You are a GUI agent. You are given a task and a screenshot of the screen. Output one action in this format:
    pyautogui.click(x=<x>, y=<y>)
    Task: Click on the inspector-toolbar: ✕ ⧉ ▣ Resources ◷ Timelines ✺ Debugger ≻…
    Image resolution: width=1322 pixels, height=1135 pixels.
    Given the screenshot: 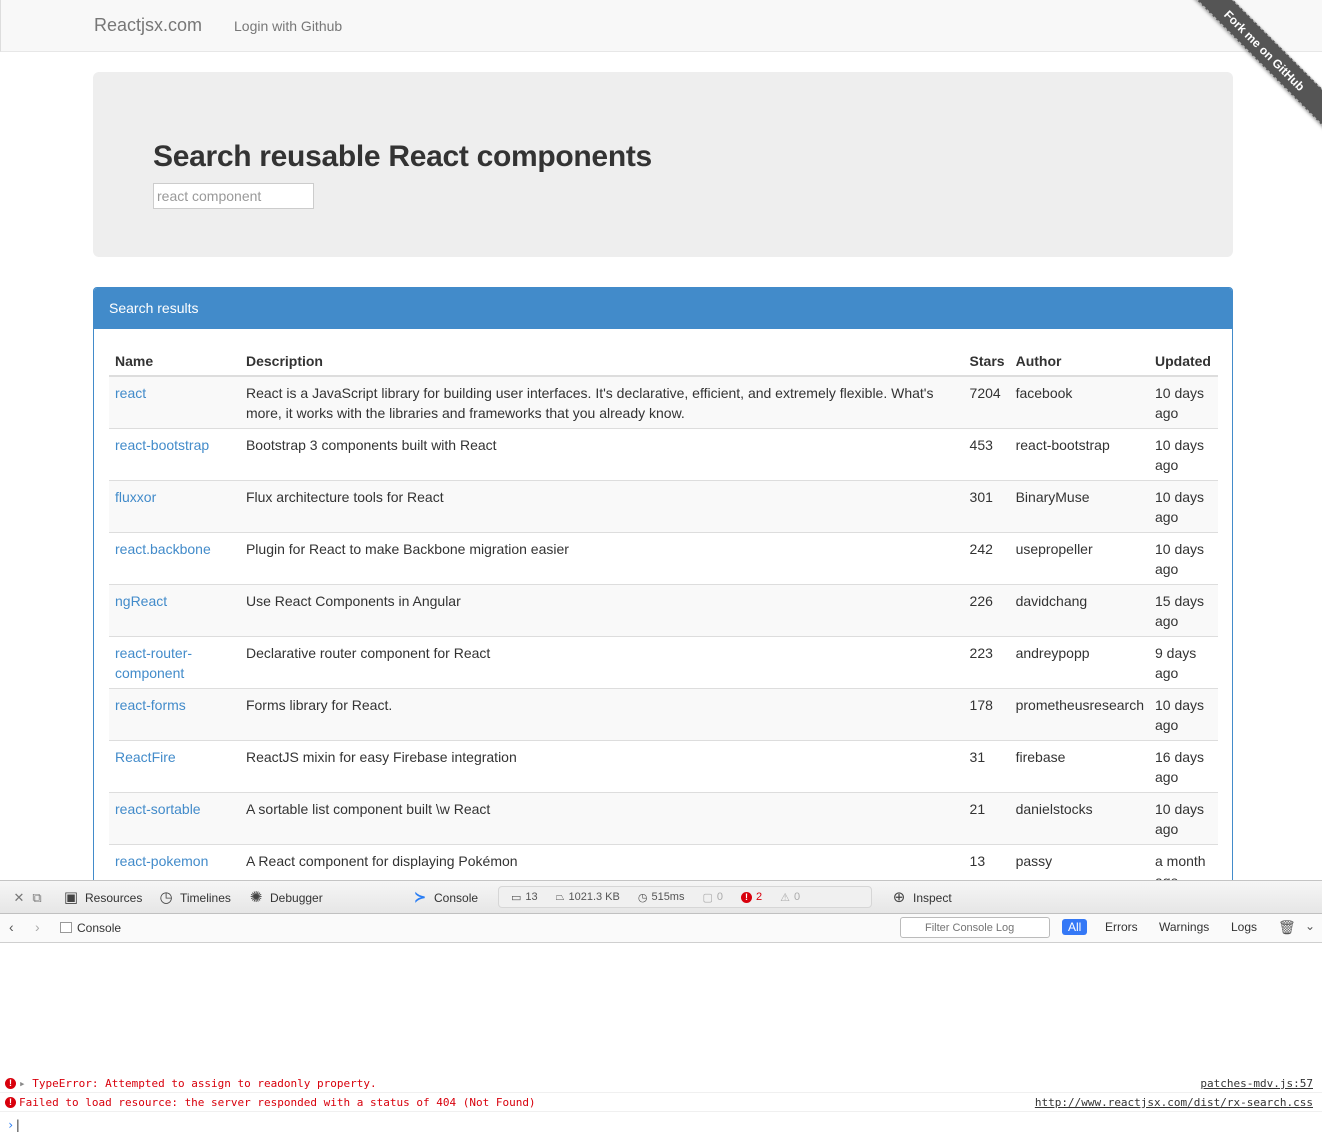 What is the action you would take?
    pyautogui.click(x=661, y=897)
    